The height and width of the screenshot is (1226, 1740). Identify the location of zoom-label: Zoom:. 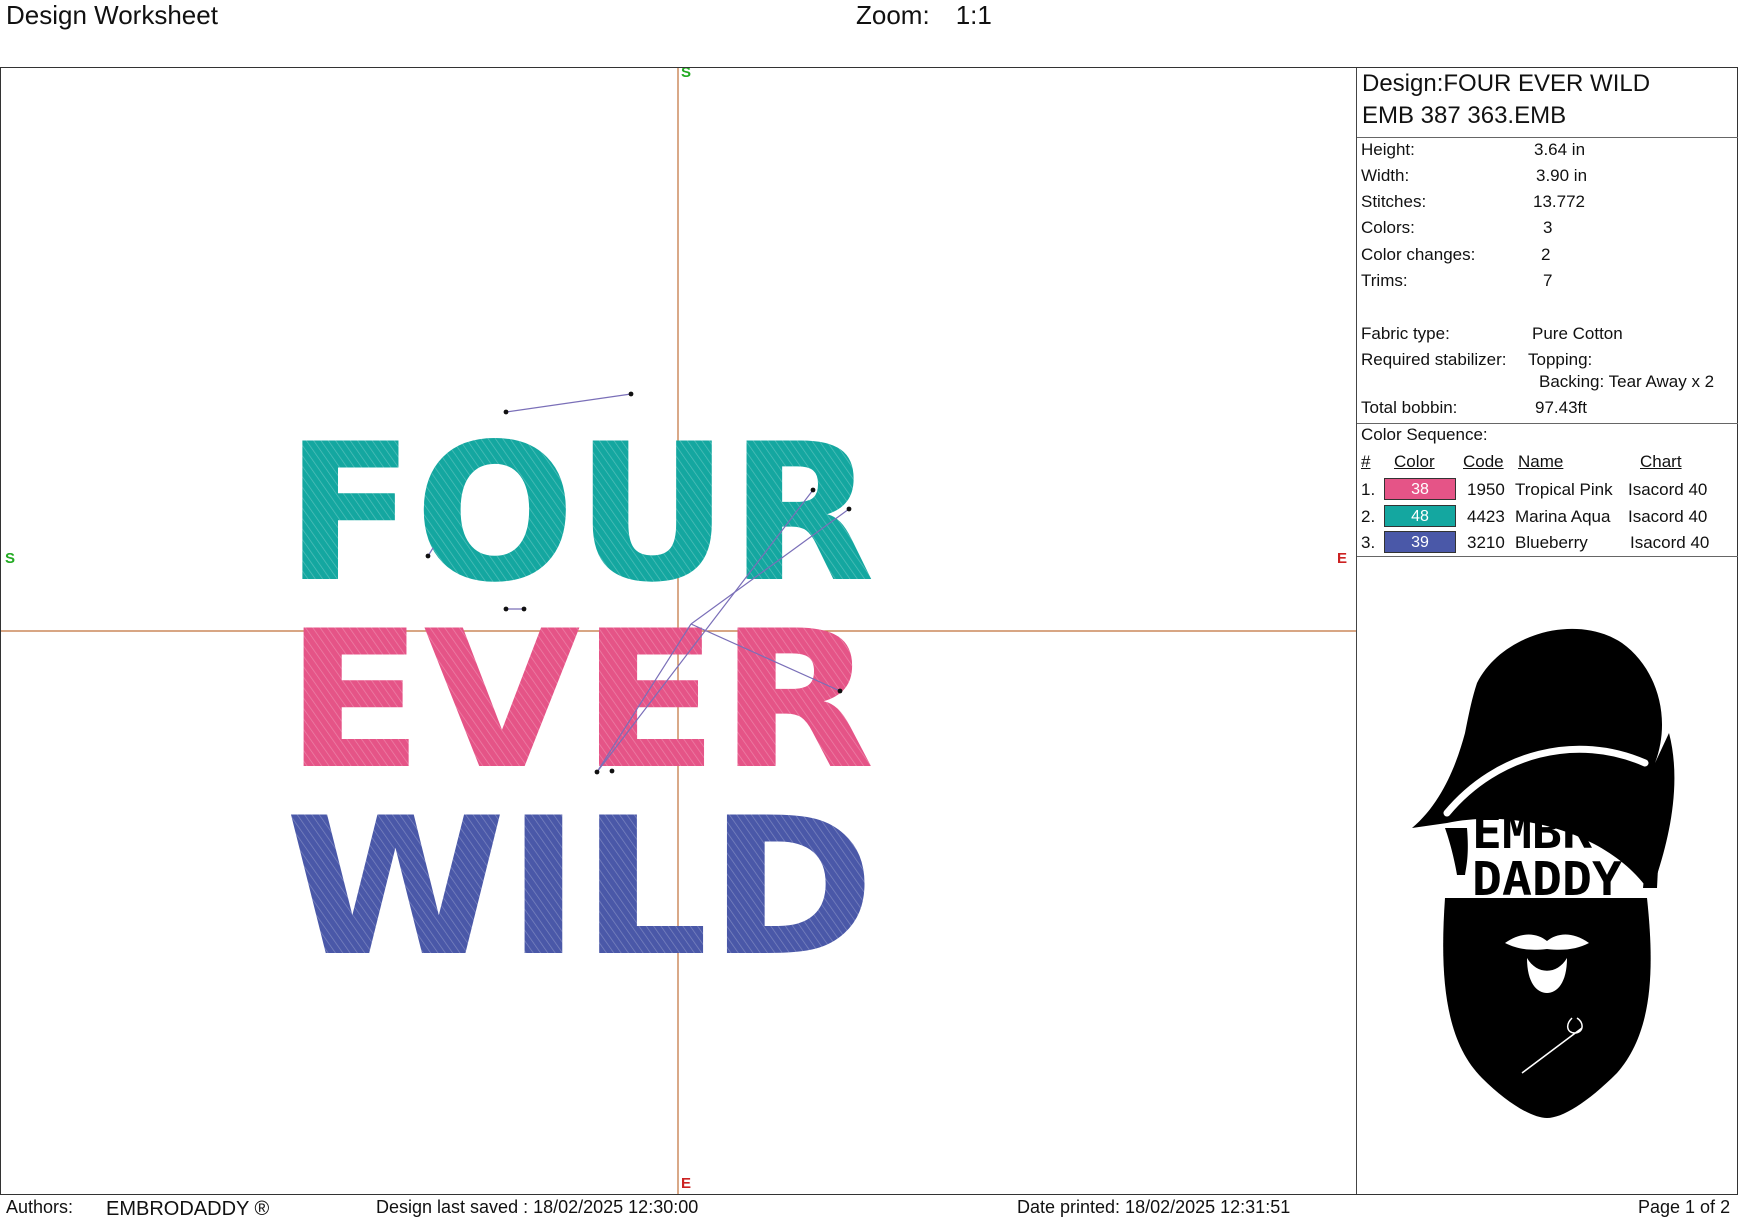
(893, 15).